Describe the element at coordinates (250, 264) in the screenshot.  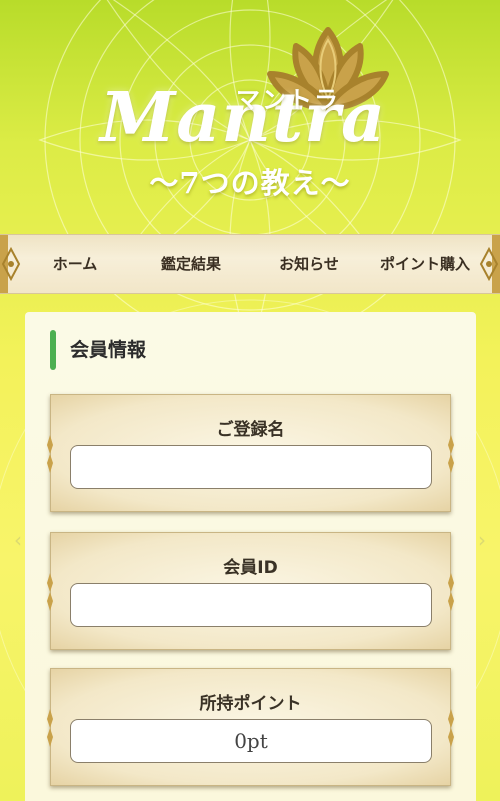
I see `main-nav: ホーム 鑑定結果 お知らせ ポイント購入` at that location.